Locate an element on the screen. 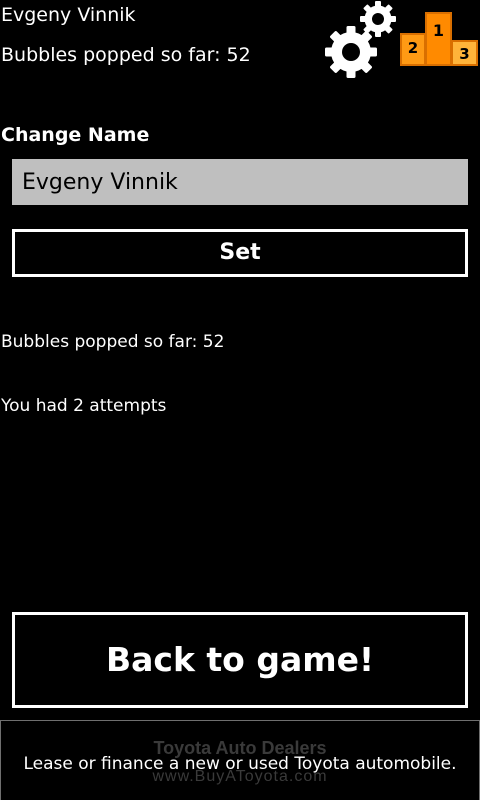 The width and height of the screenshot is (480, 800). set-button: Set is located at coordinates (240, 253).